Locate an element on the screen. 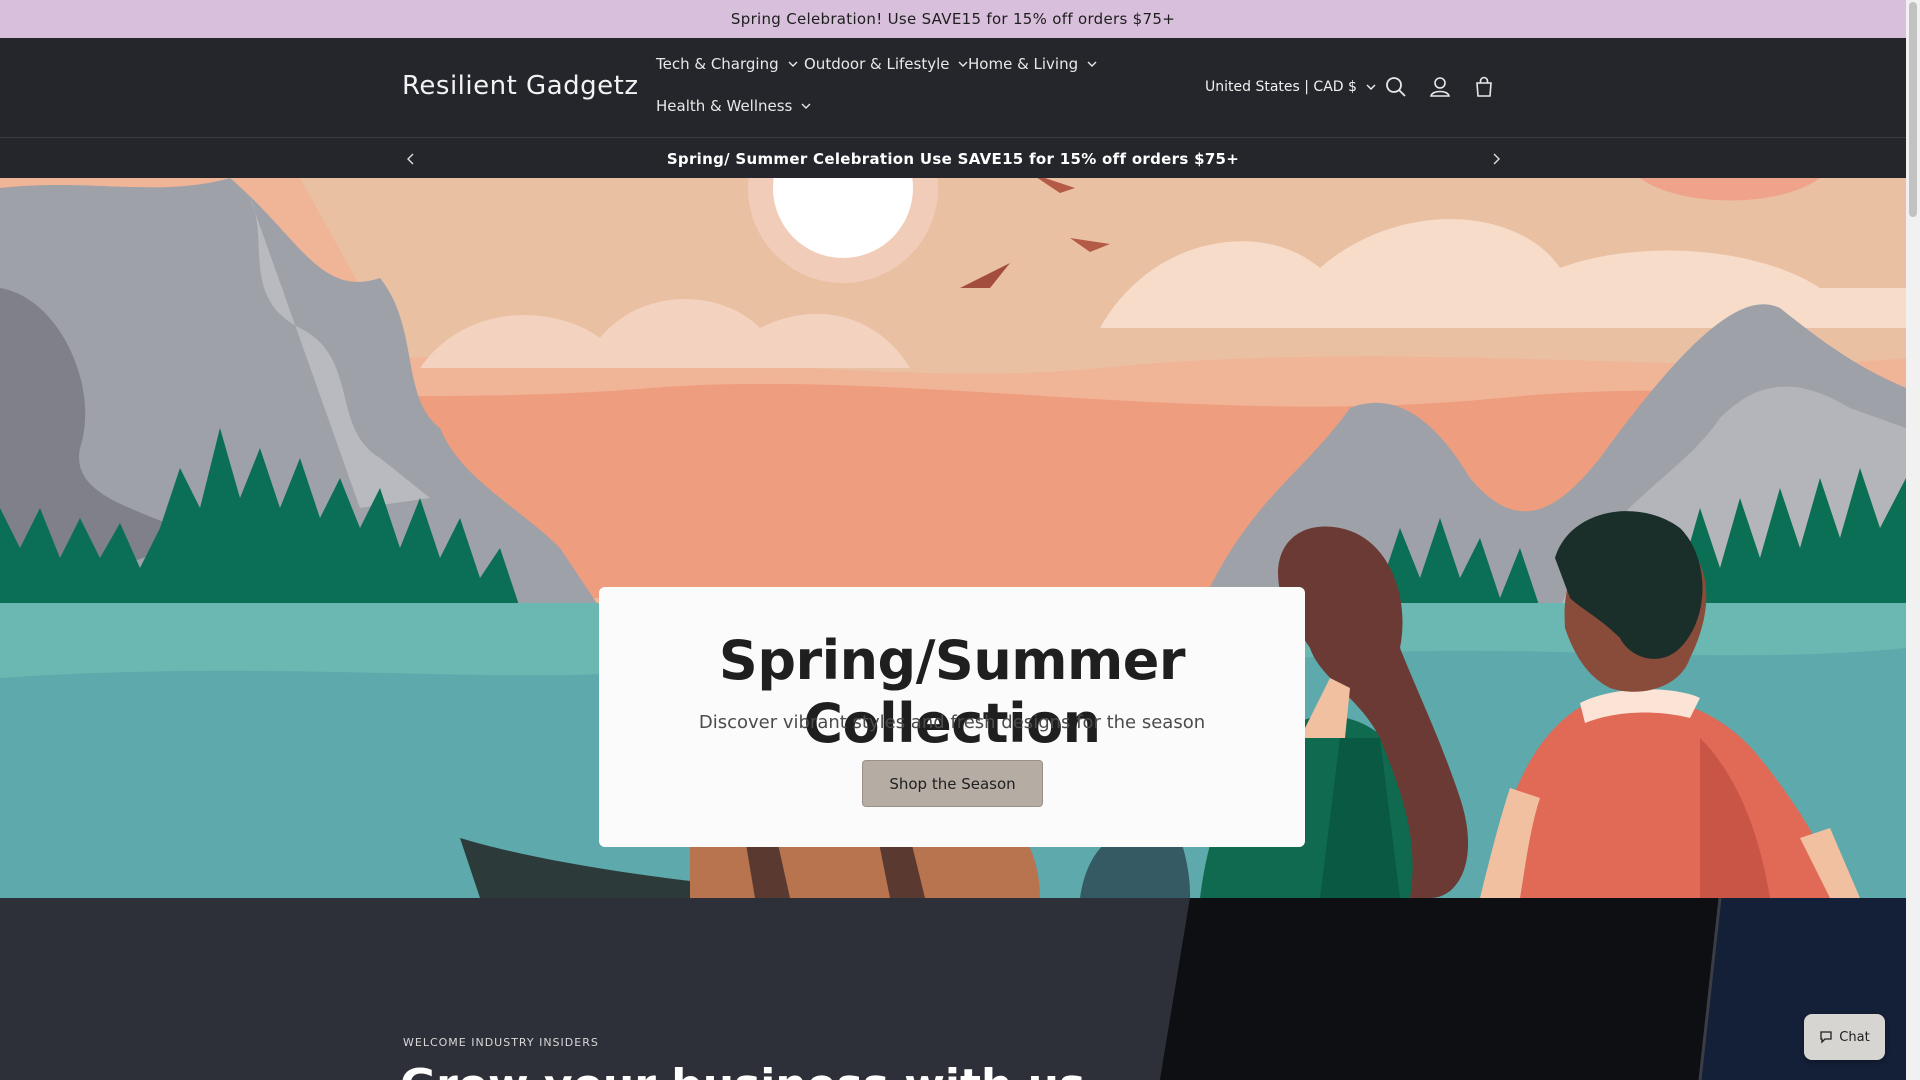 This screenshot has height=1080, width=1920. nav-label: Health & Wellness is located at coordinates (724, 106).